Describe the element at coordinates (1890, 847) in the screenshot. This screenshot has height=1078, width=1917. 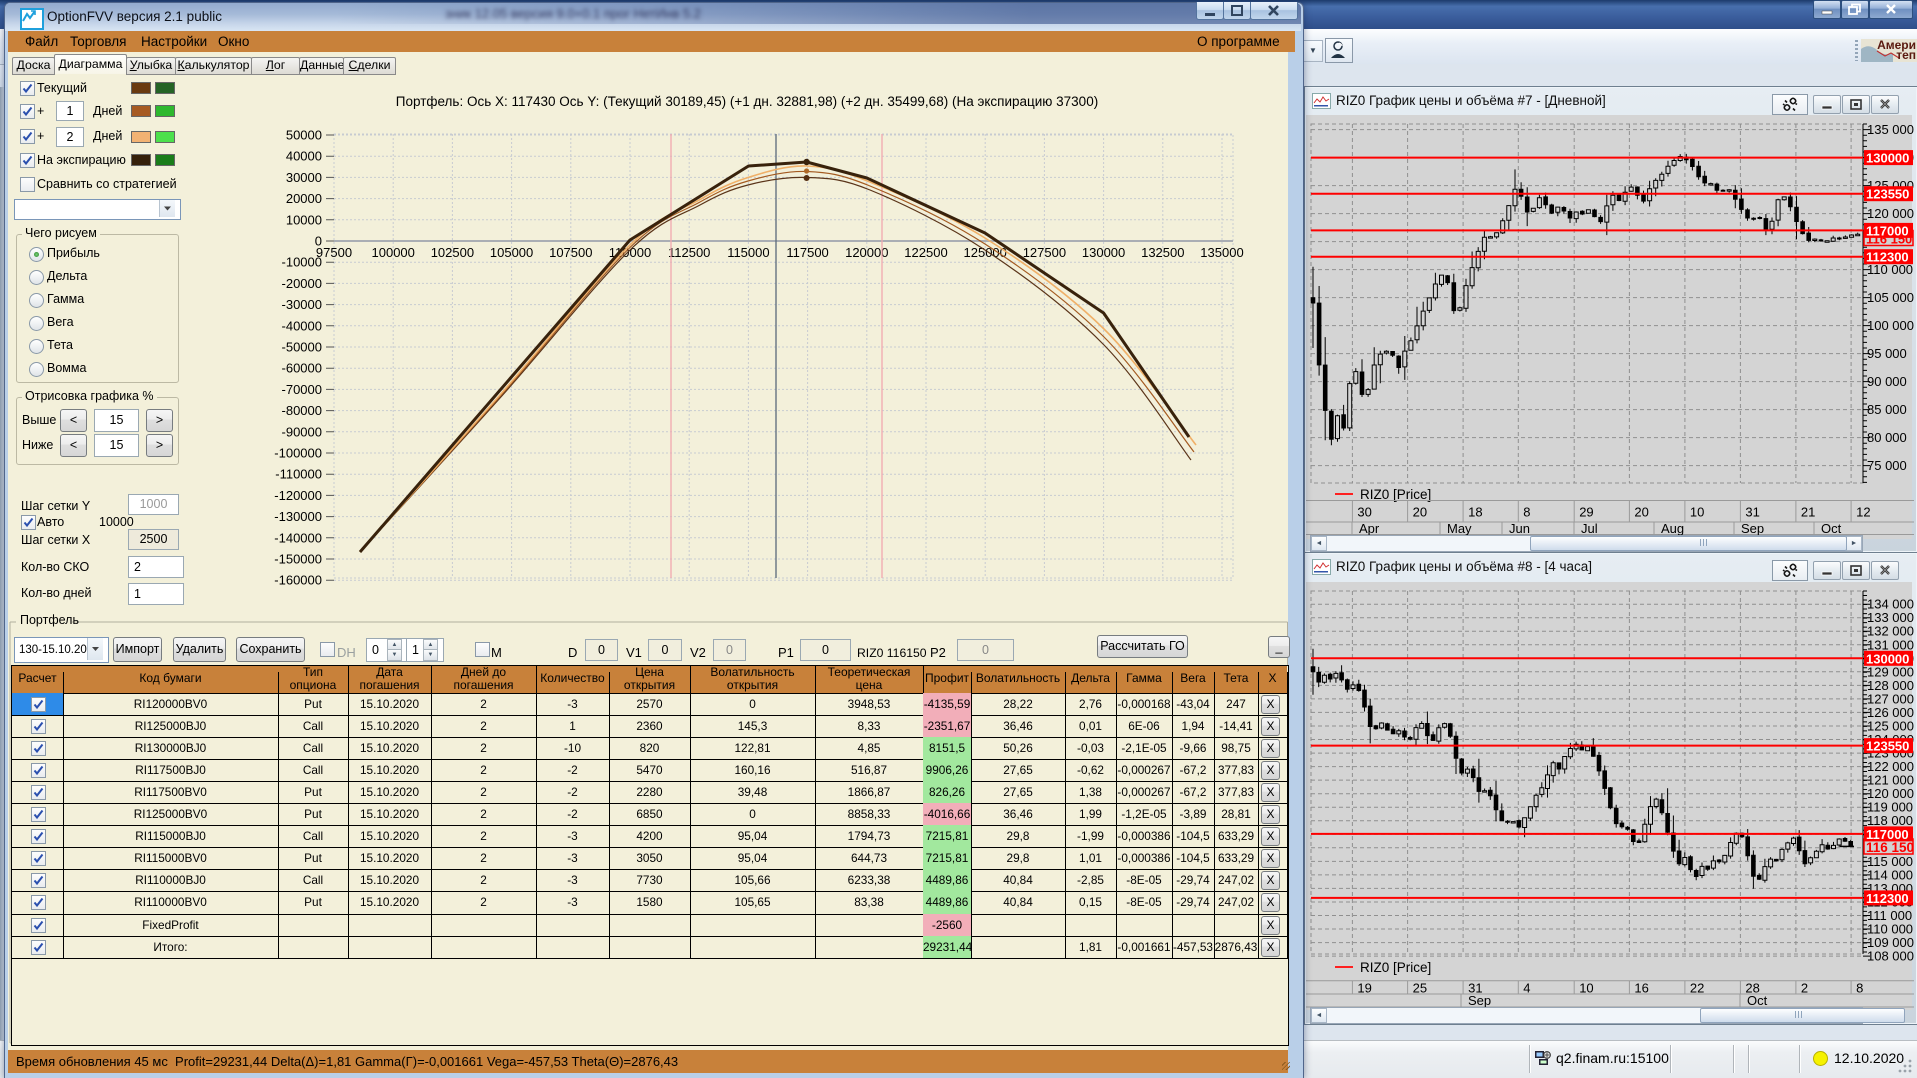
I see `svg-text: 116 150` at that location.